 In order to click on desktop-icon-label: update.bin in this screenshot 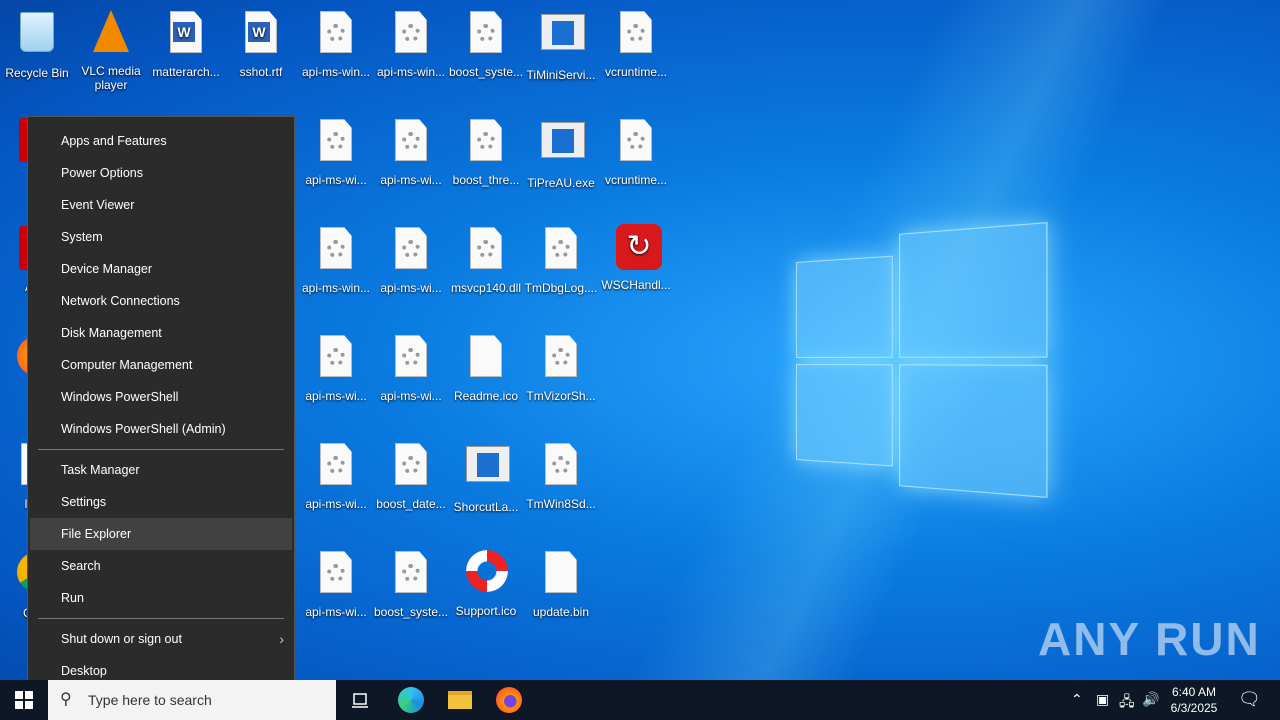, I will do `click(561, 612)`.